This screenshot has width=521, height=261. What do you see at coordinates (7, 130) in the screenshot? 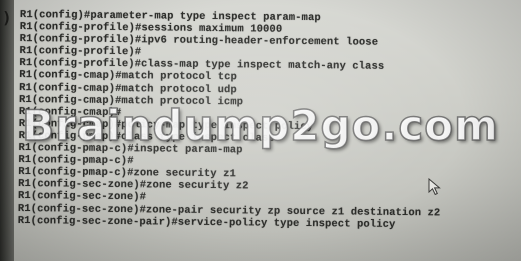
I see `monitor-bezel: )` at bounding box center [7, 130].